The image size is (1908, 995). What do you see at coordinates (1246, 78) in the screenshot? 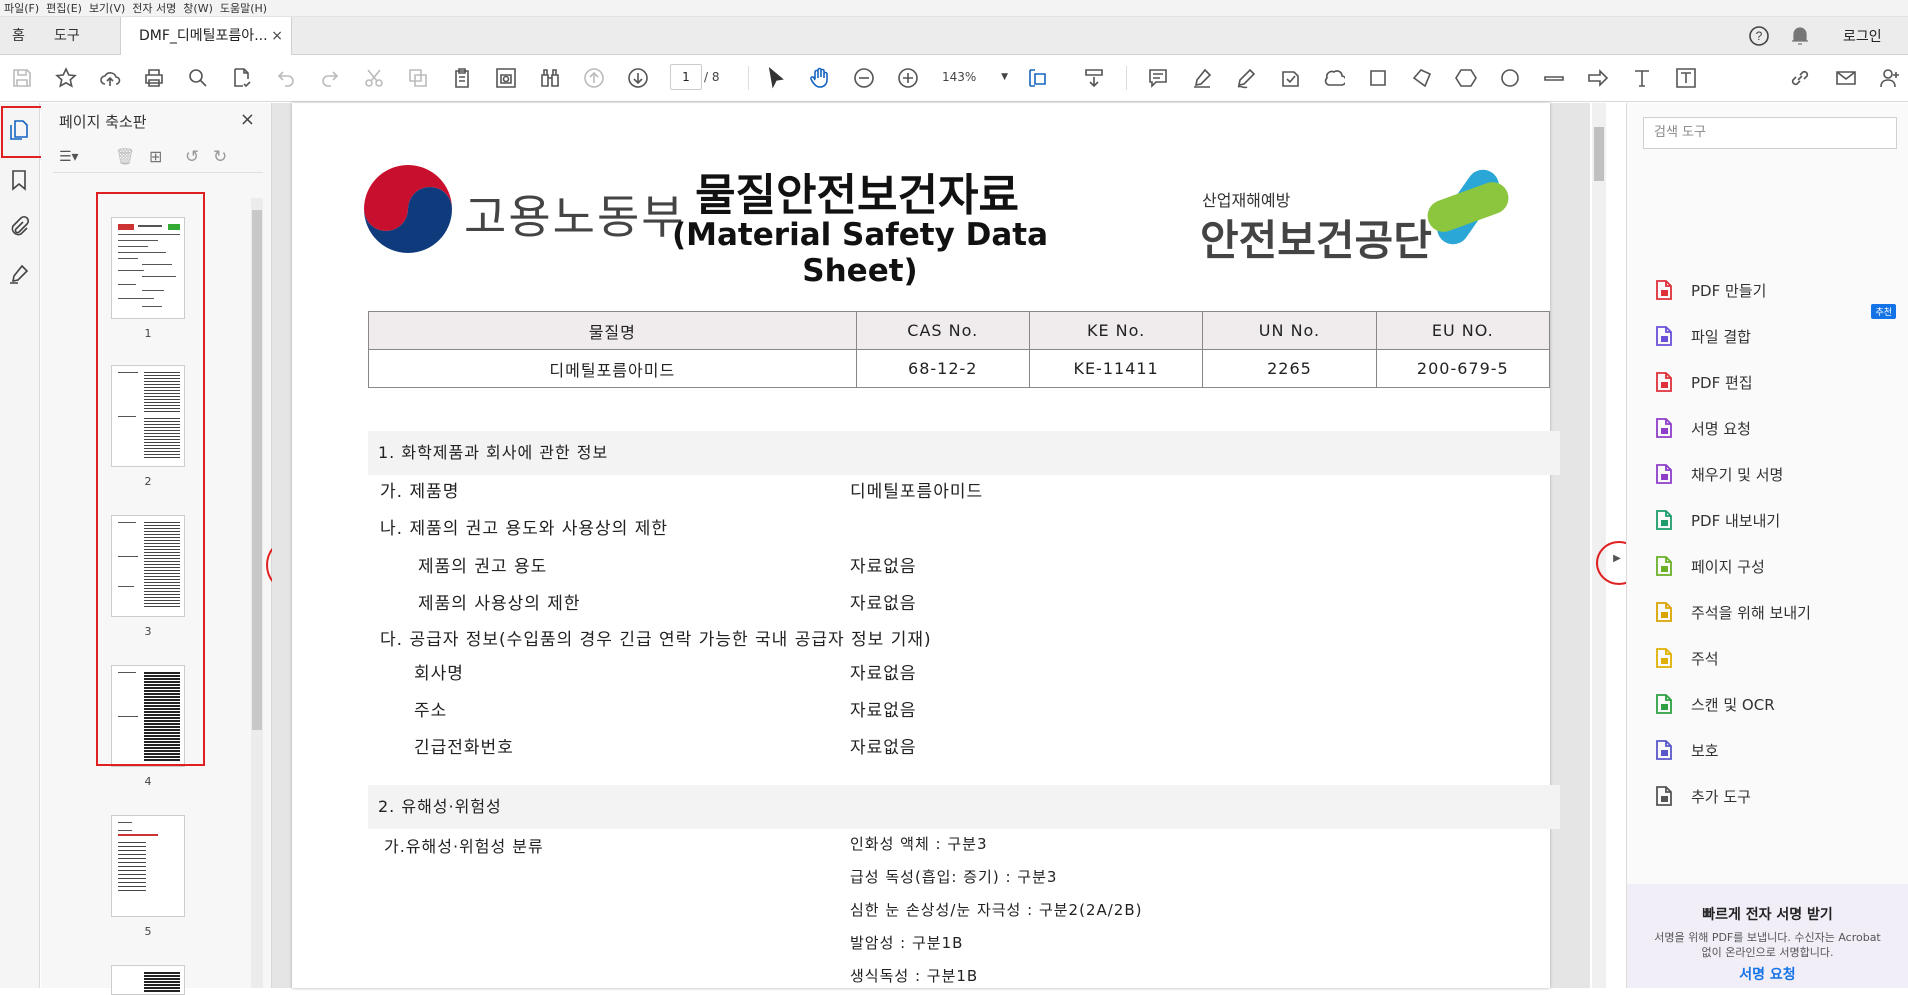
I see `draw-pen-icon` at bounding box center [1246, 78].